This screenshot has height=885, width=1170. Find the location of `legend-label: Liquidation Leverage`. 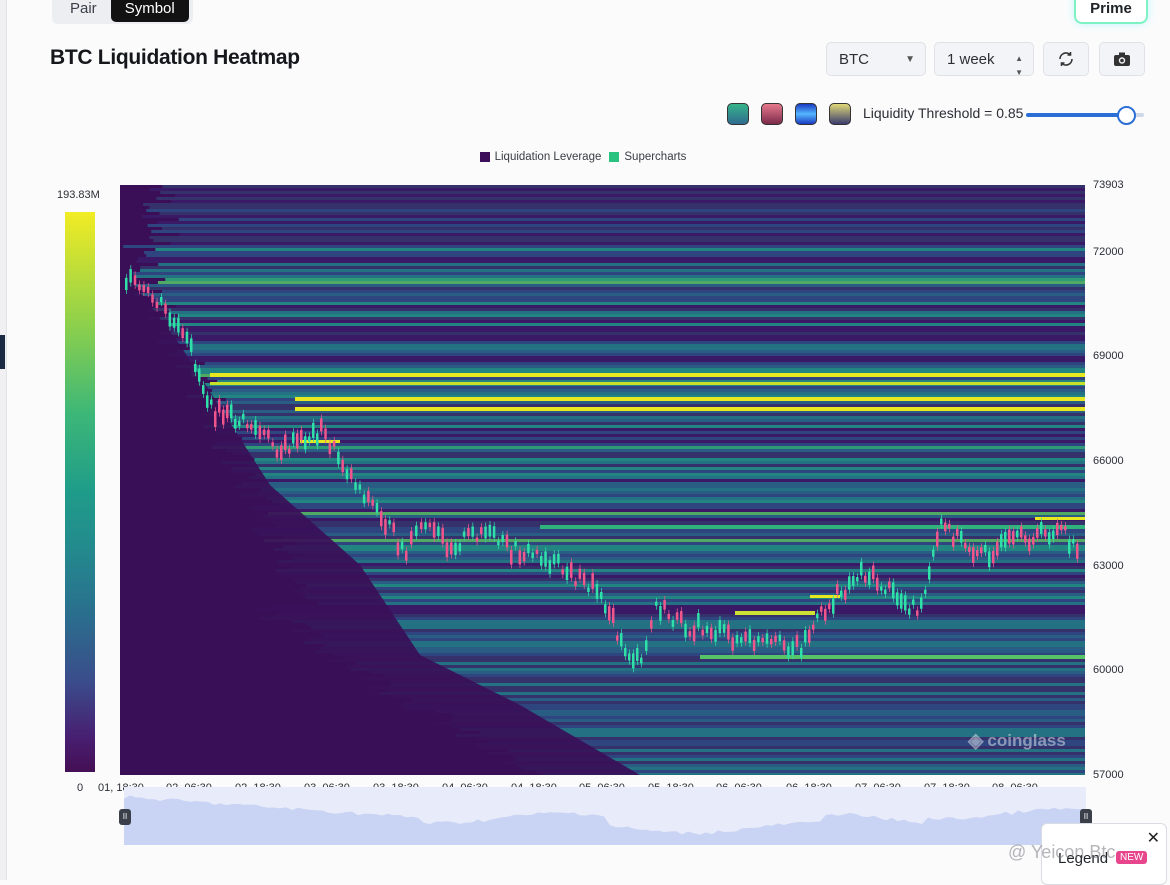

legend-label: Liquidation Leverage is located at coordinates (548, 157).